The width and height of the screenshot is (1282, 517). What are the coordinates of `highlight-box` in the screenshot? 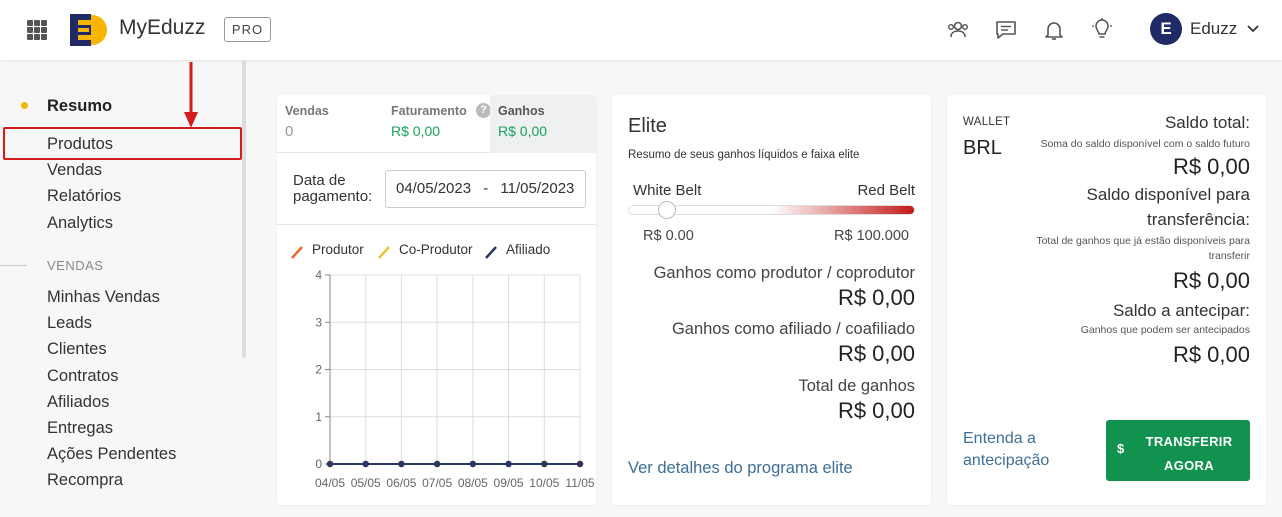 It's located at (122, 143).